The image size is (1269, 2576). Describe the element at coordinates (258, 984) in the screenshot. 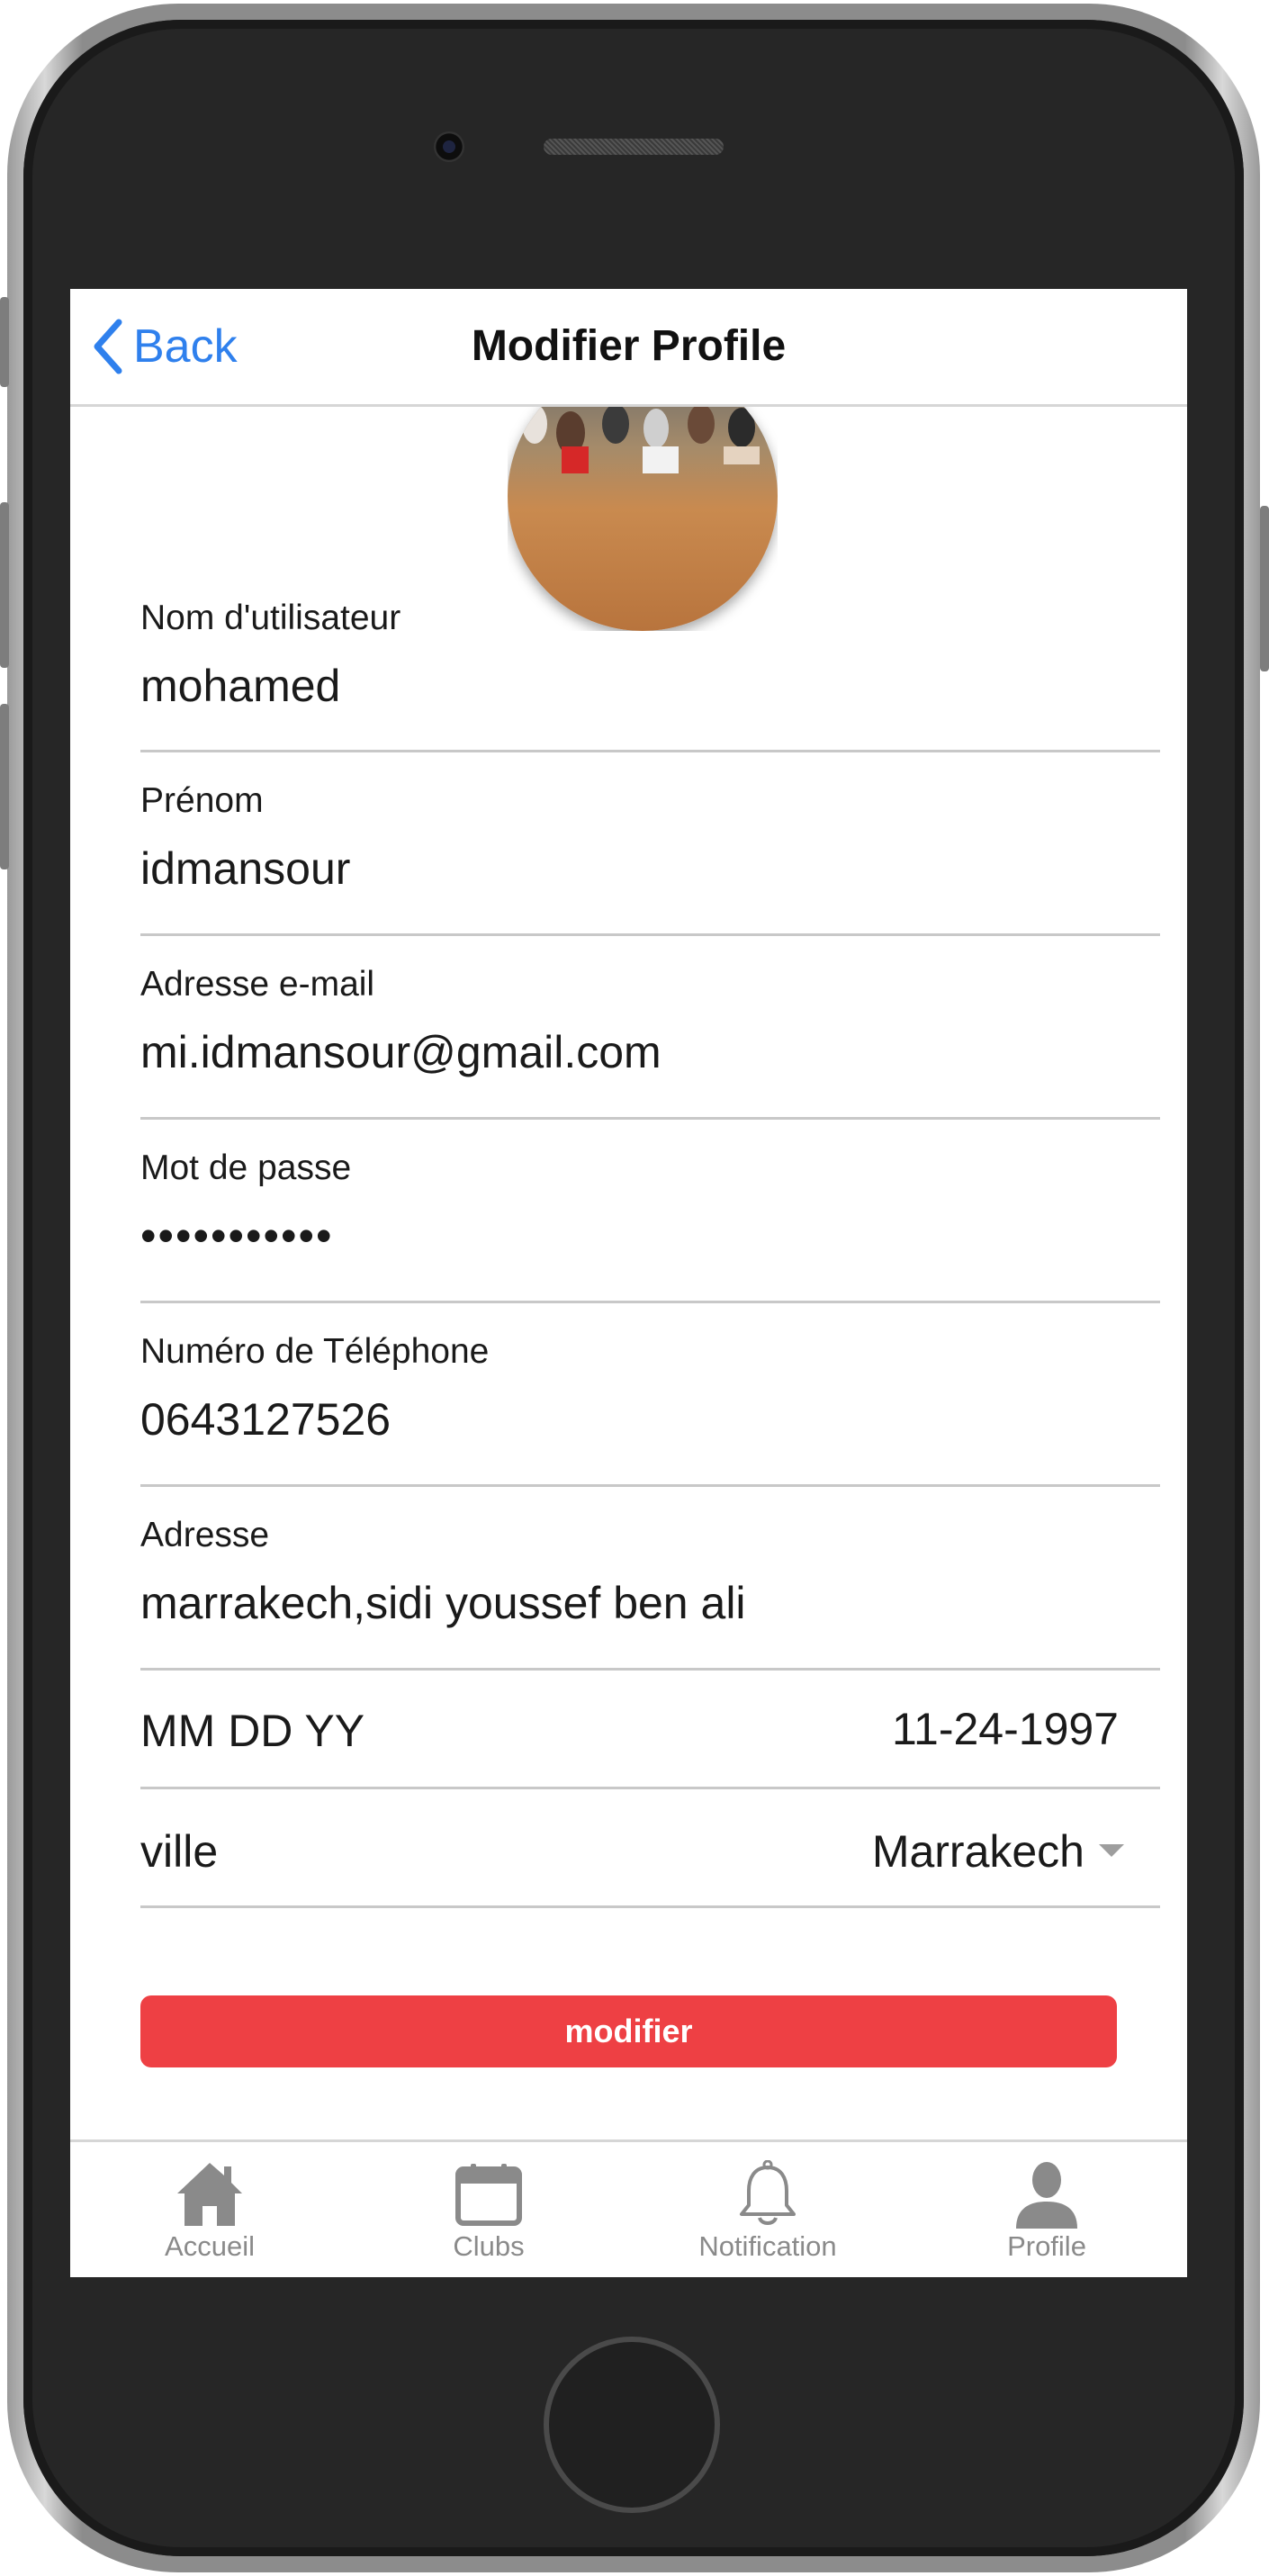

I see `email-label: Adresse e-mail` at that location.